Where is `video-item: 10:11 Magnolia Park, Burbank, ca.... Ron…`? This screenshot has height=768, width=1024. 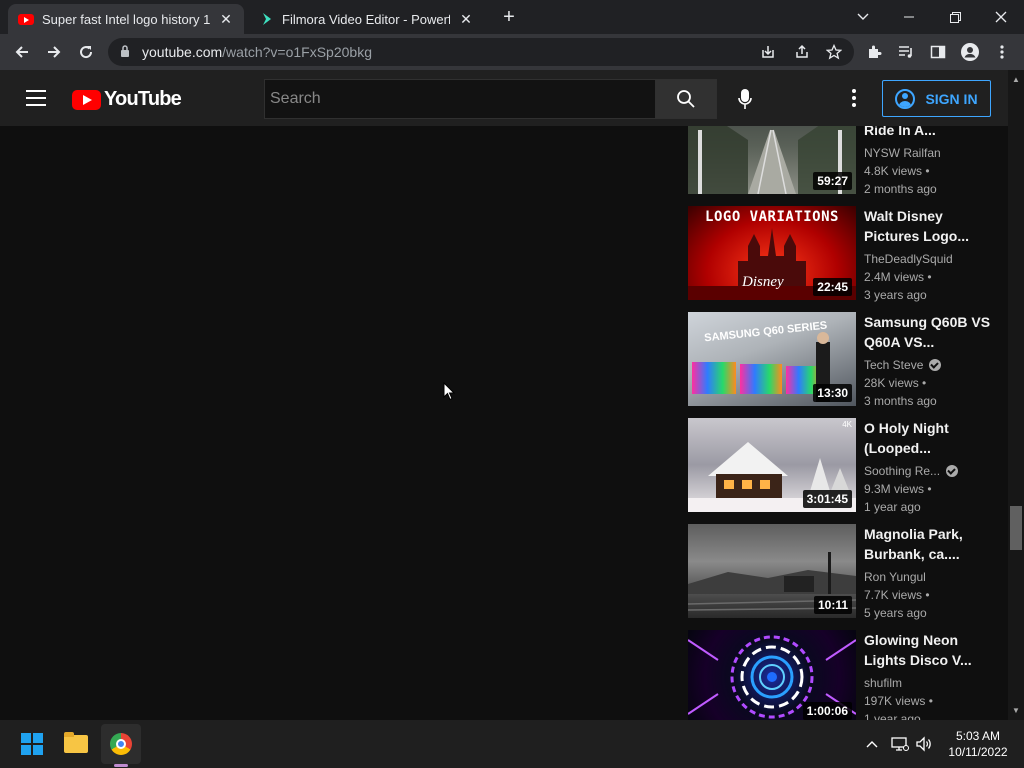
video-item: 10:11 Magnolia Park, Burbank, ca.... Ron… is located at coordinates (843, 572).